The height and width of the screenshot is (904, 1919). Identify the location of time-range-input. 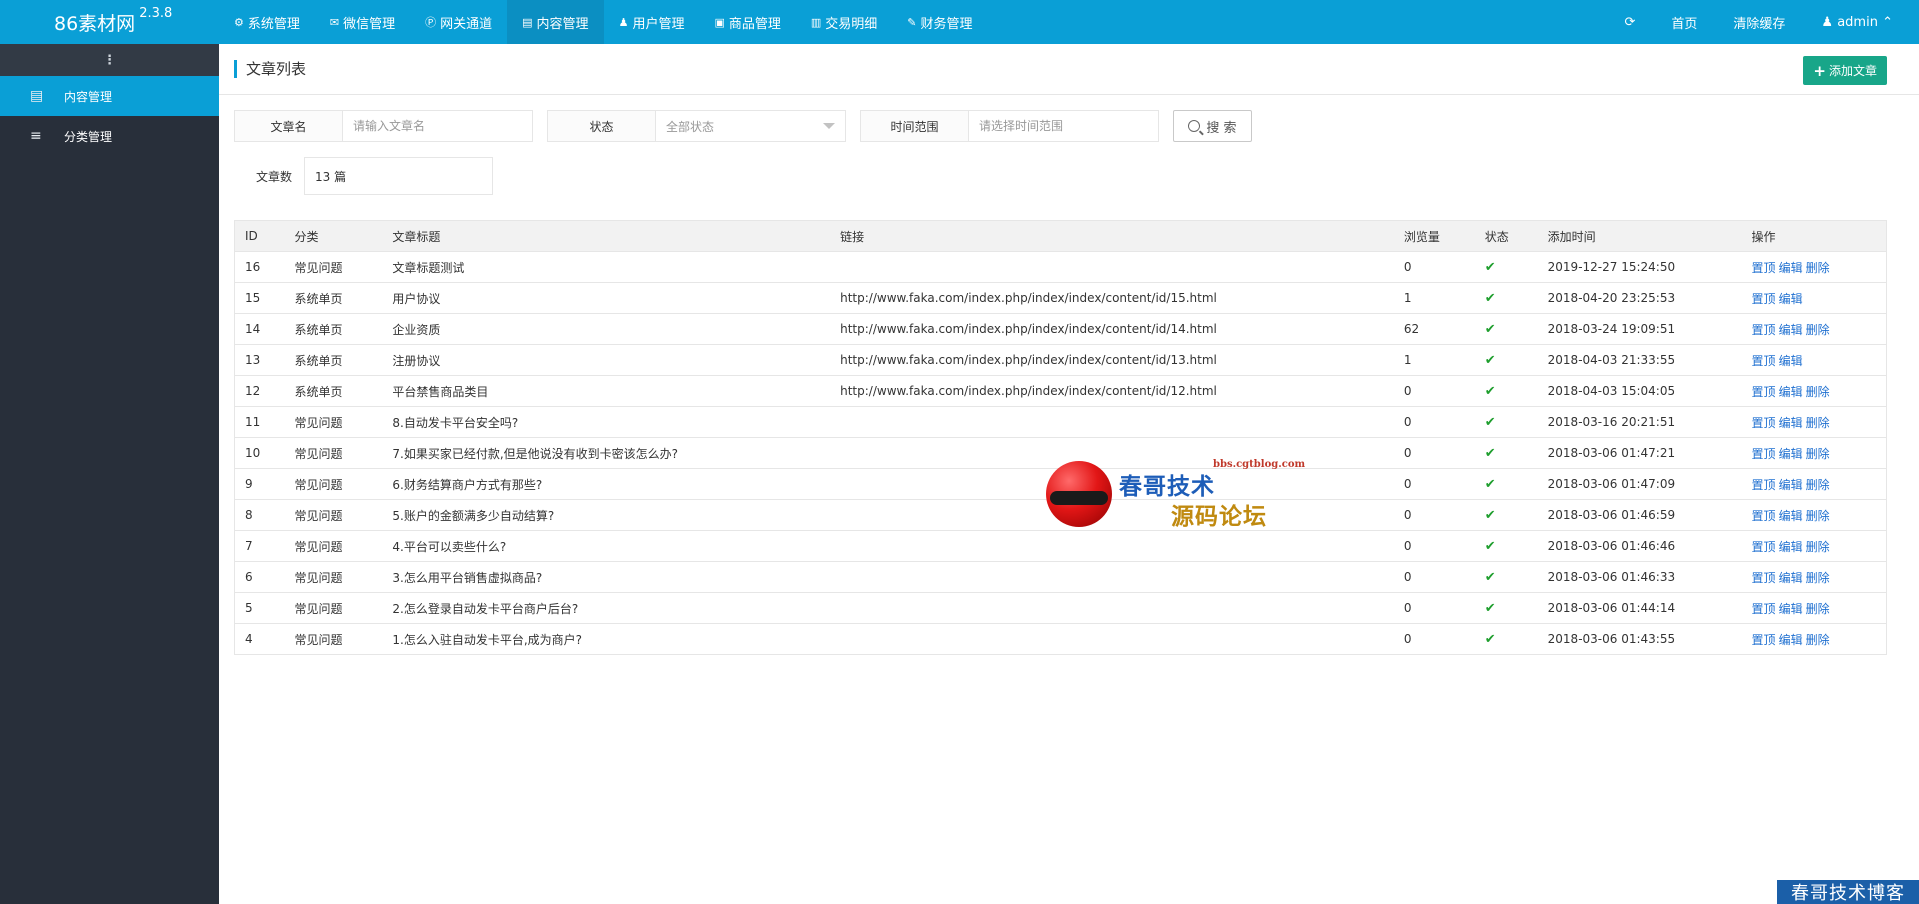
(1063, 126).